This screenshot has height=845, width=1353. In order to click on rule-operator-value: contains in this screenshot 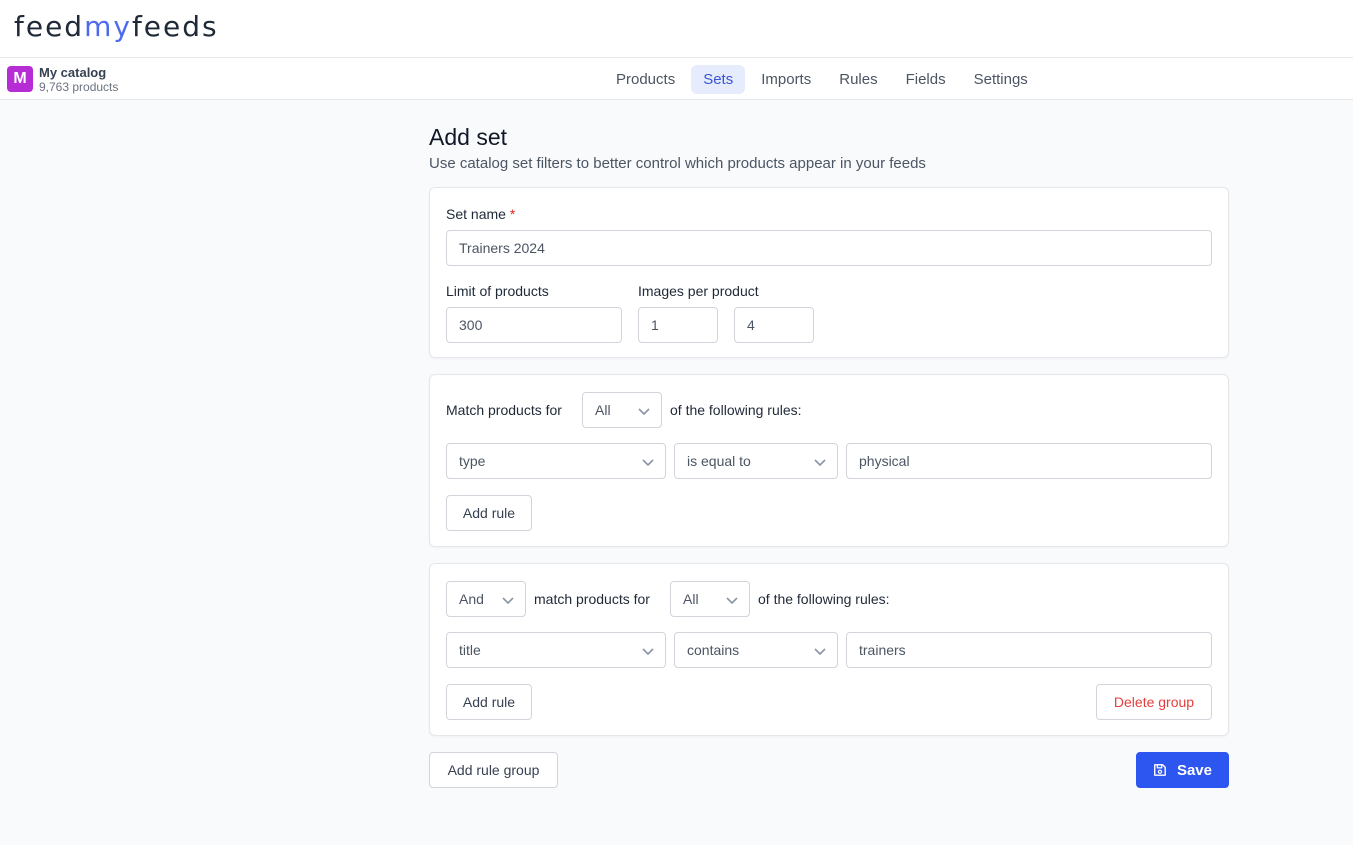, I will do `click(713, 650)`.